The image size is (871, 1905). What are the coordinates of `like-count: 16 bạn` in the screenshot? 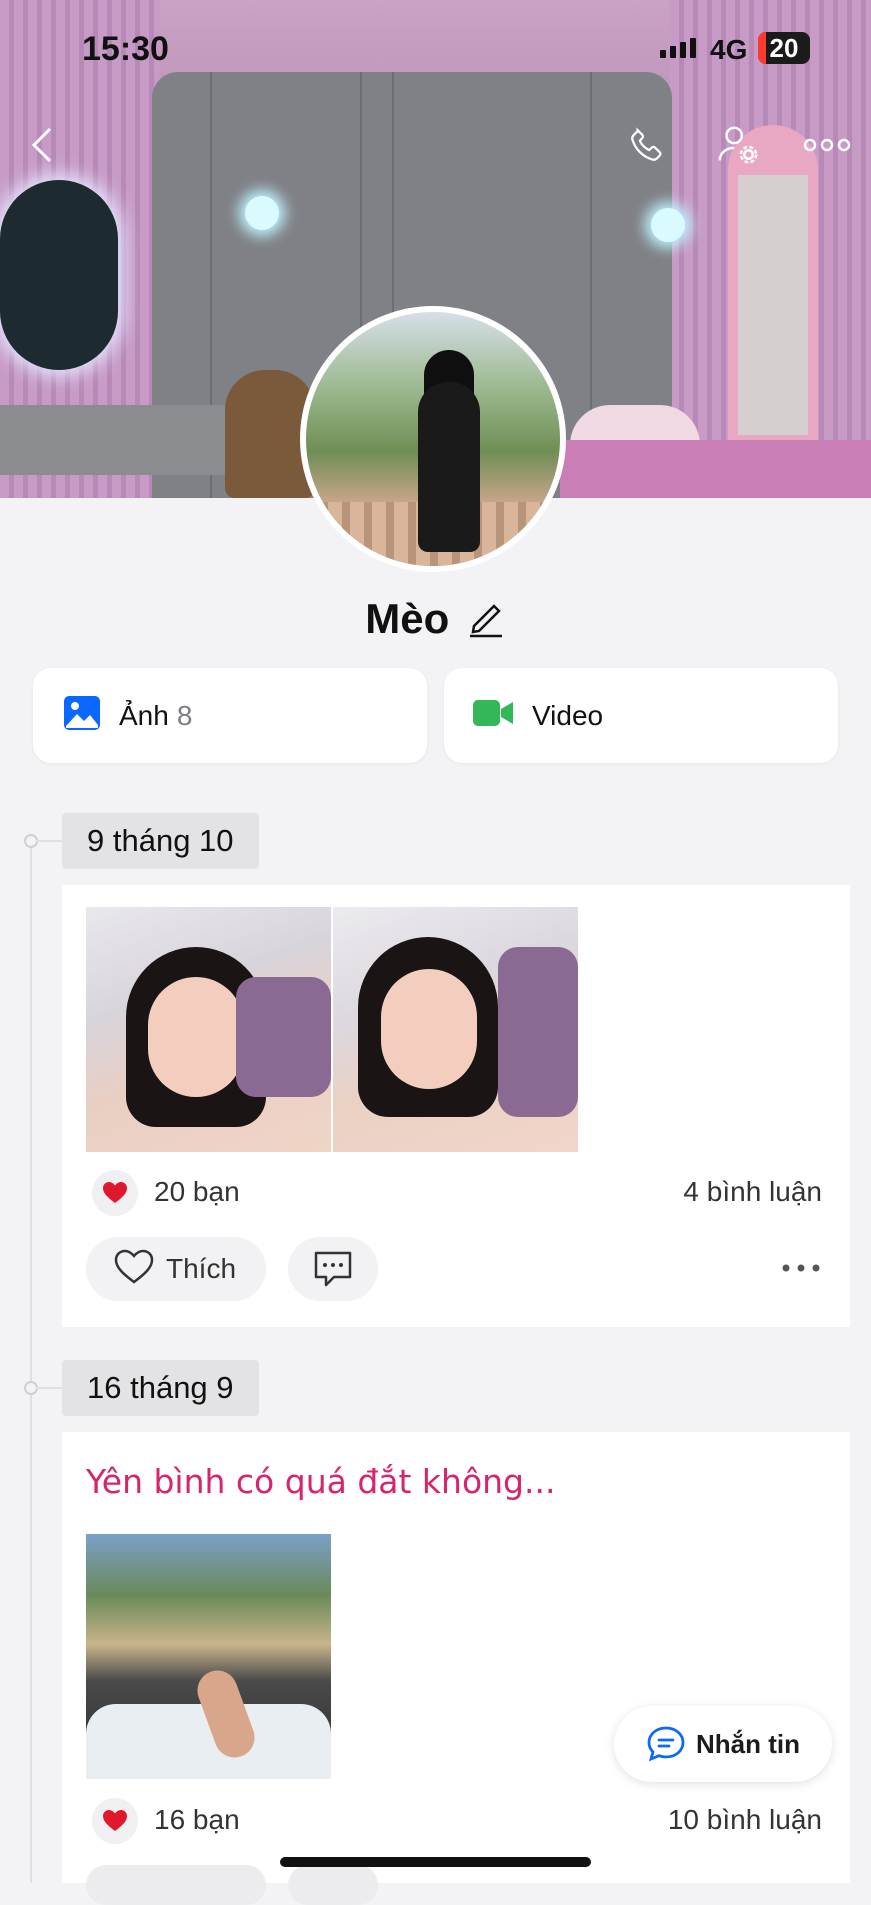 It's located at (197, 1819).